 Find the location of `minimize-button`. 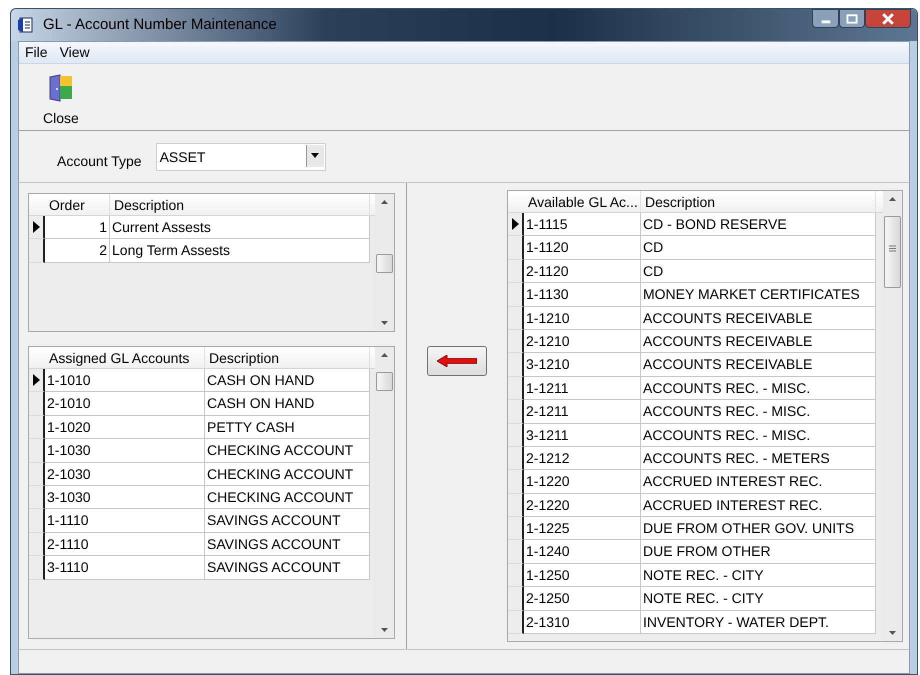

minimize-button is located at coordinates (825, 18).